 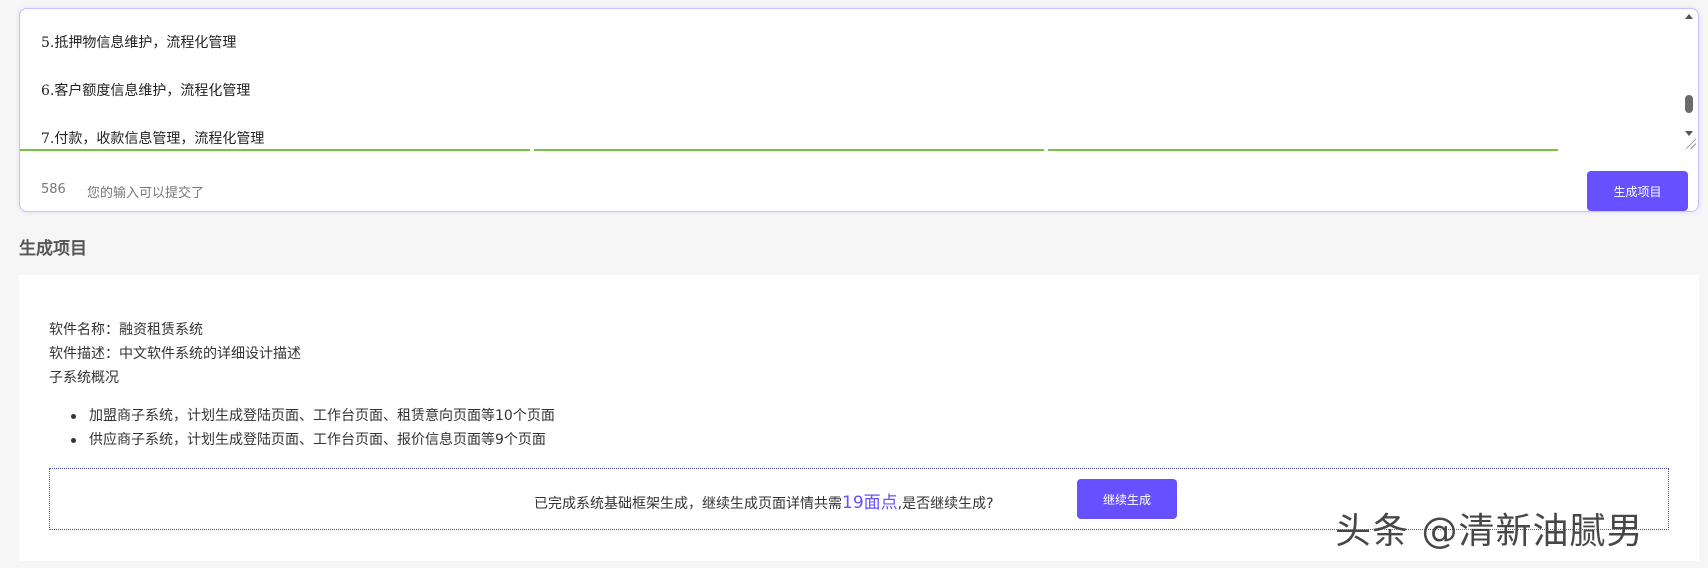 I want to click on watermark: 头条 @清新油腻男, so click(x=1489, y=531).